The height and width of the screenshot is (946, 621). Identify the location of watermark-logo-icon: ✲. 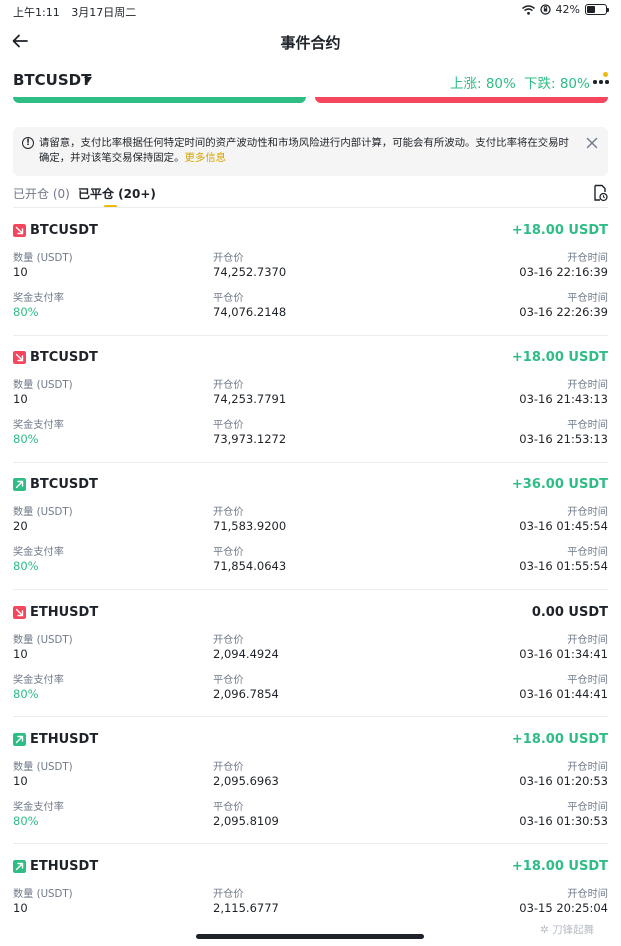
(546, 930).